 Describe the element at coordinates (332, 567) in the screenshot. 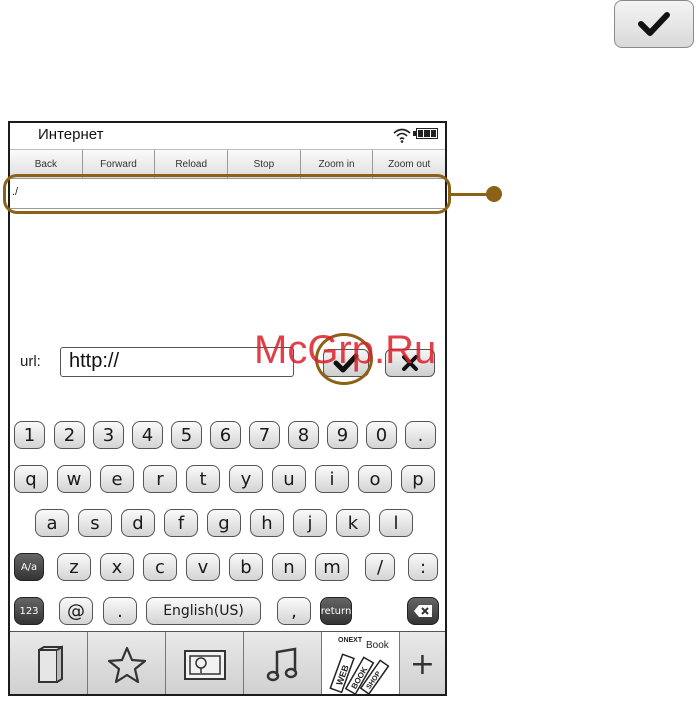

I see `key-m: m` at that location.